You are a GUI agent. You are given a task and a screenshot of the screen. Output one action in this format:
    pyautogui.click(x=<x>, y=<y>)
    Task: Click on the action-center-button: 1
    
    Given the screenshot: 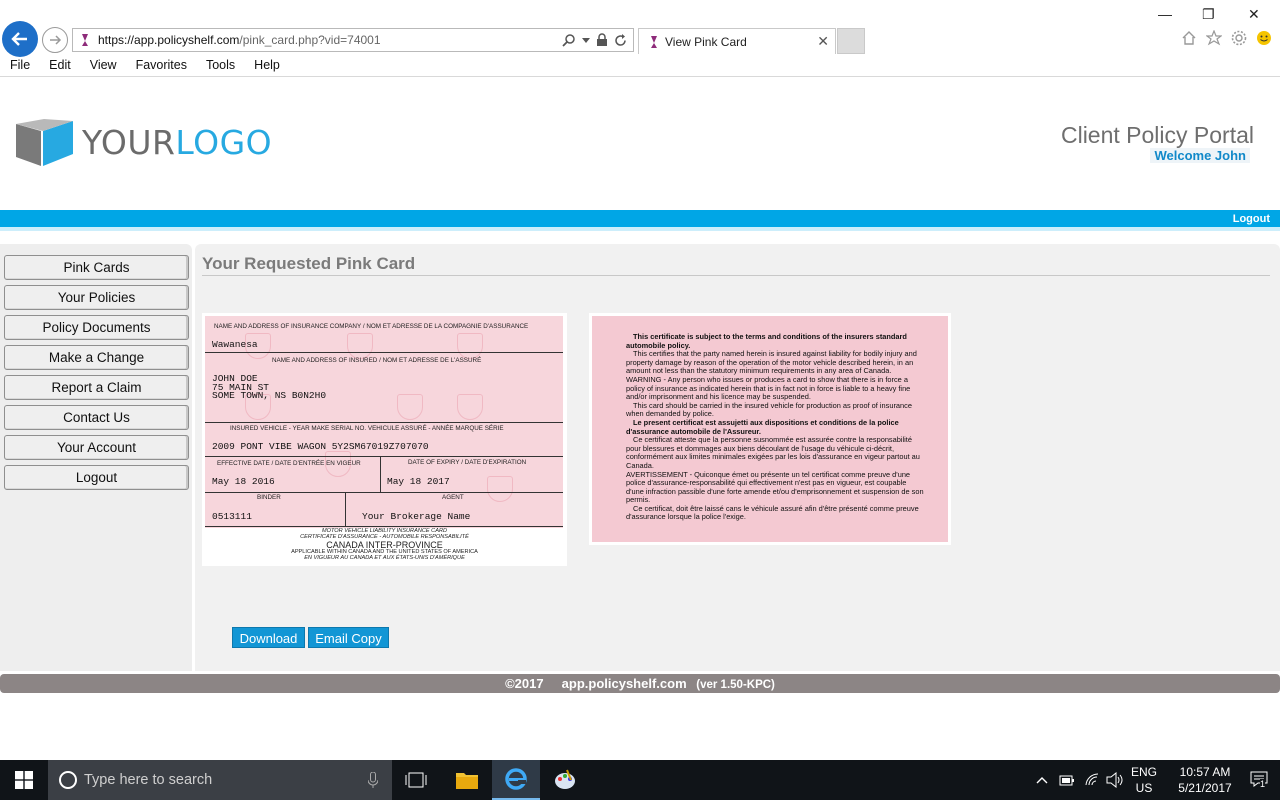 What is the action you would take?
    pyautogui.click(x=1259, y=780)
    